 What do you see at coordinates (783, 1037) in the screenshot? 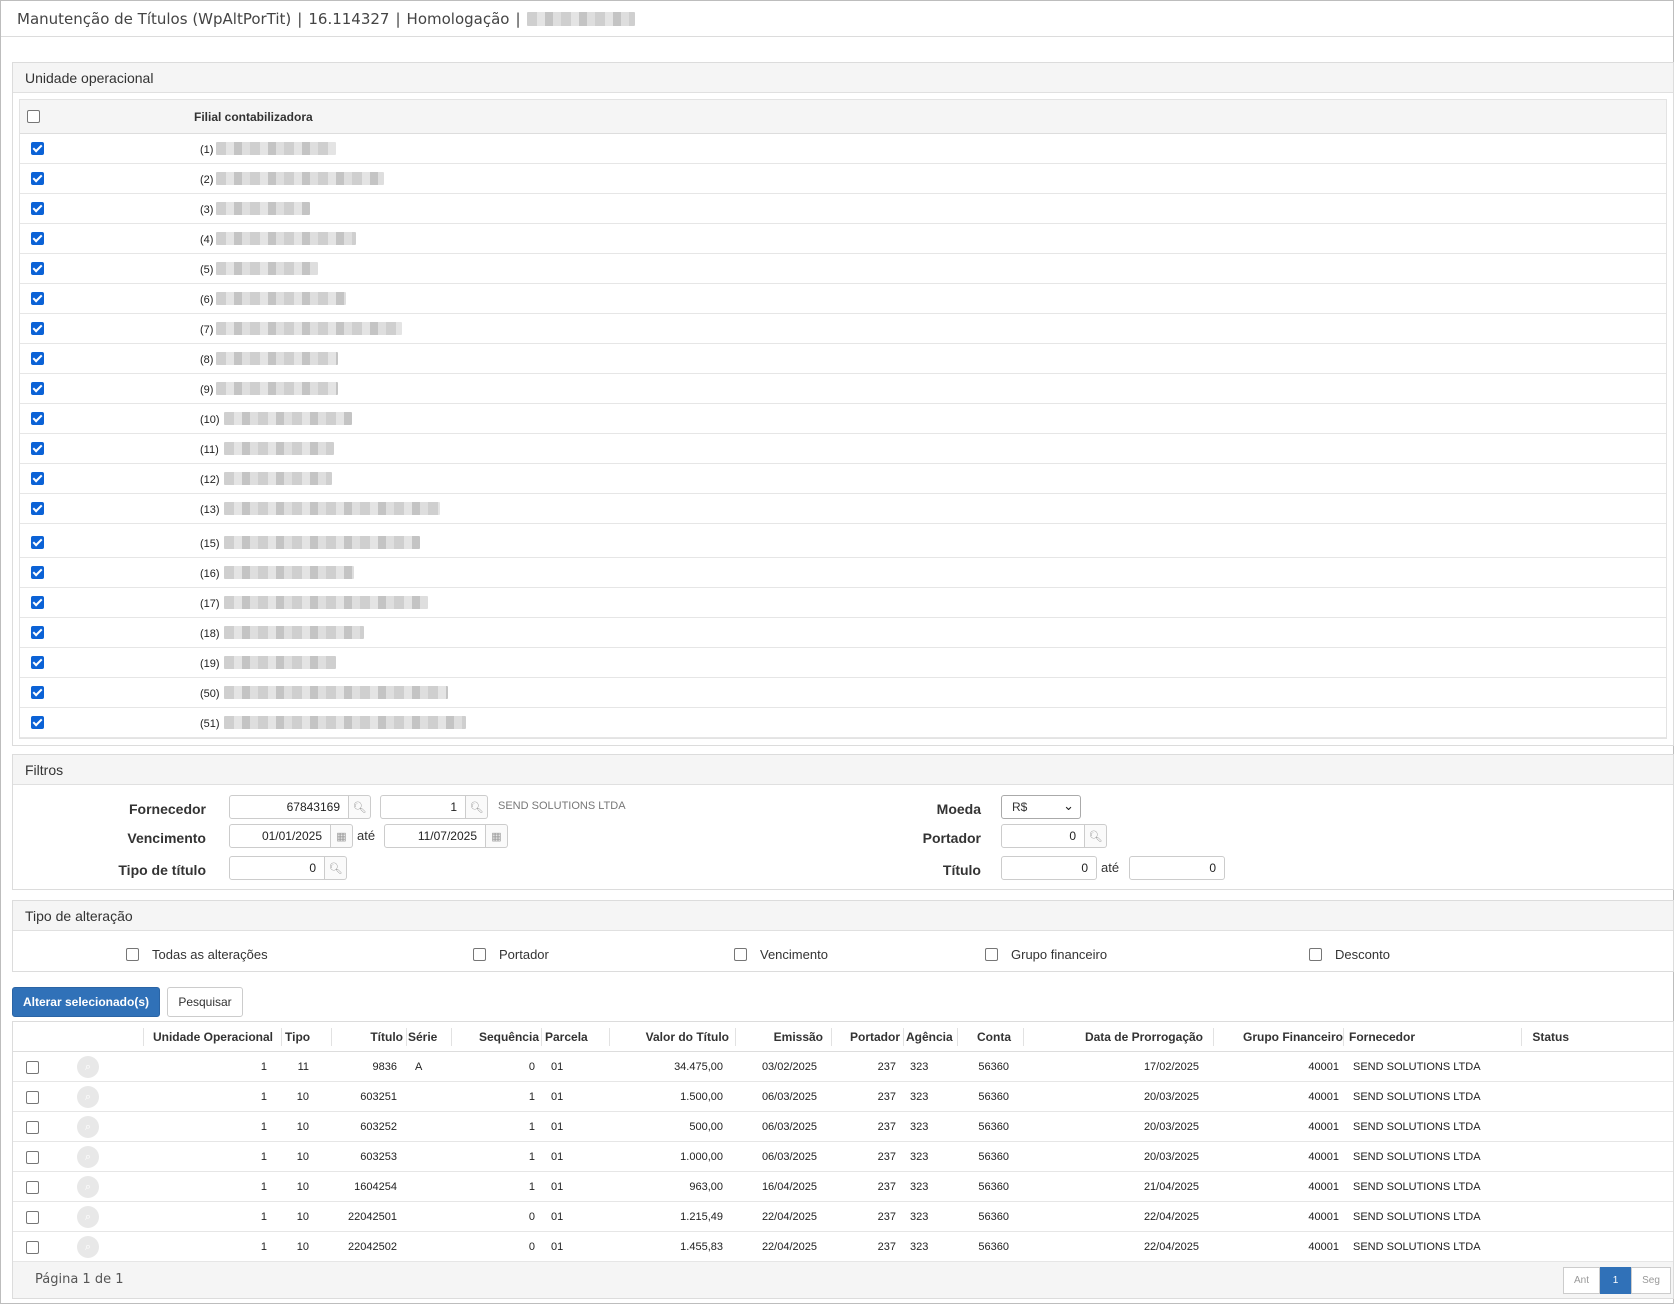
I see `col-emissao-header: Emissão` at bounding box center [783, 1037].